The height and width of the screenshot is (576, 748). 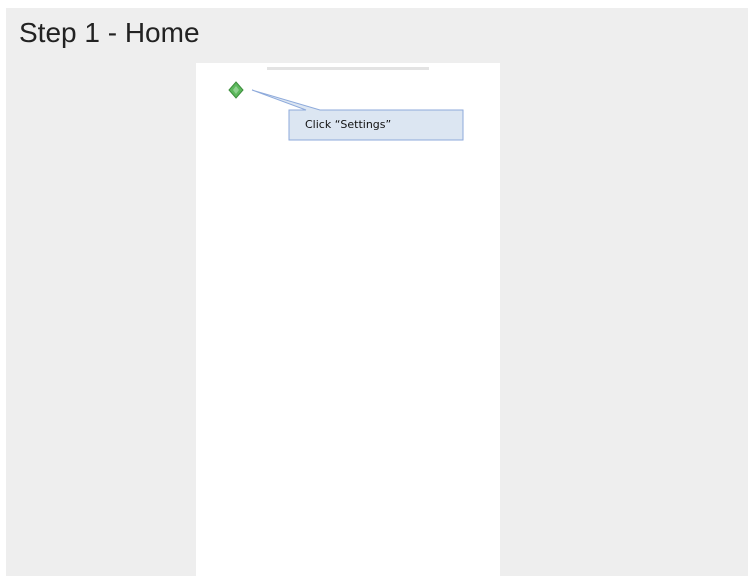 I want to click on callout-label: Click “Settings”, so click(x=348, y=124).